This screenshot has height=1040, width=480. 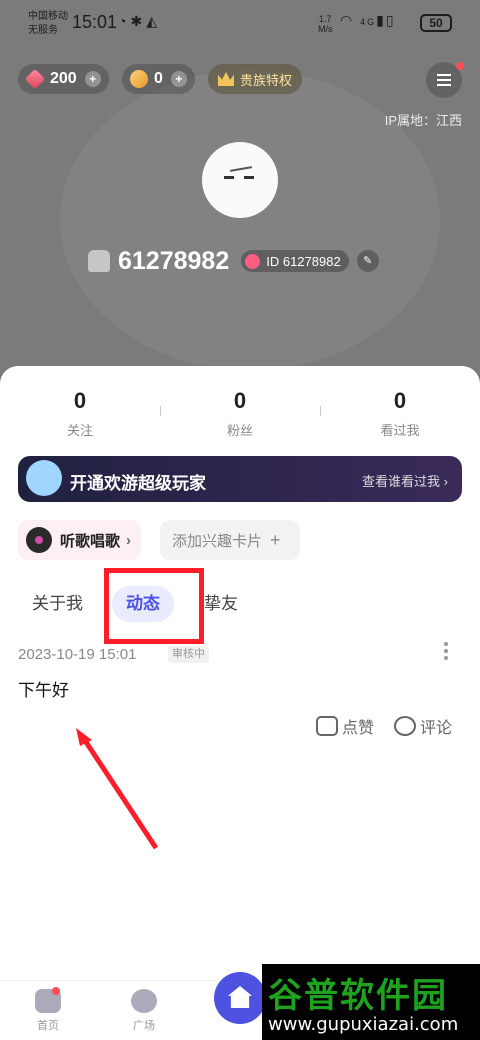 I want to click on post-actions: 点赞 评论, so click(x=383, y=726).